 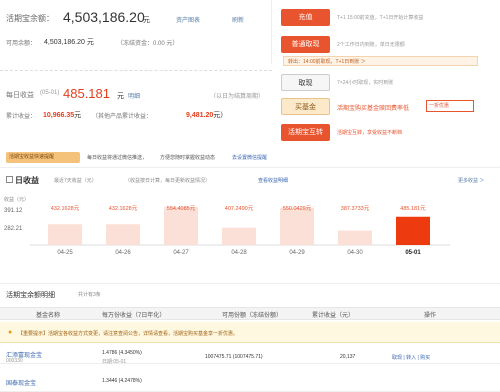 I want to click on fund-yield: 1.3446 (4.2478%), so click(x=122, y=381).